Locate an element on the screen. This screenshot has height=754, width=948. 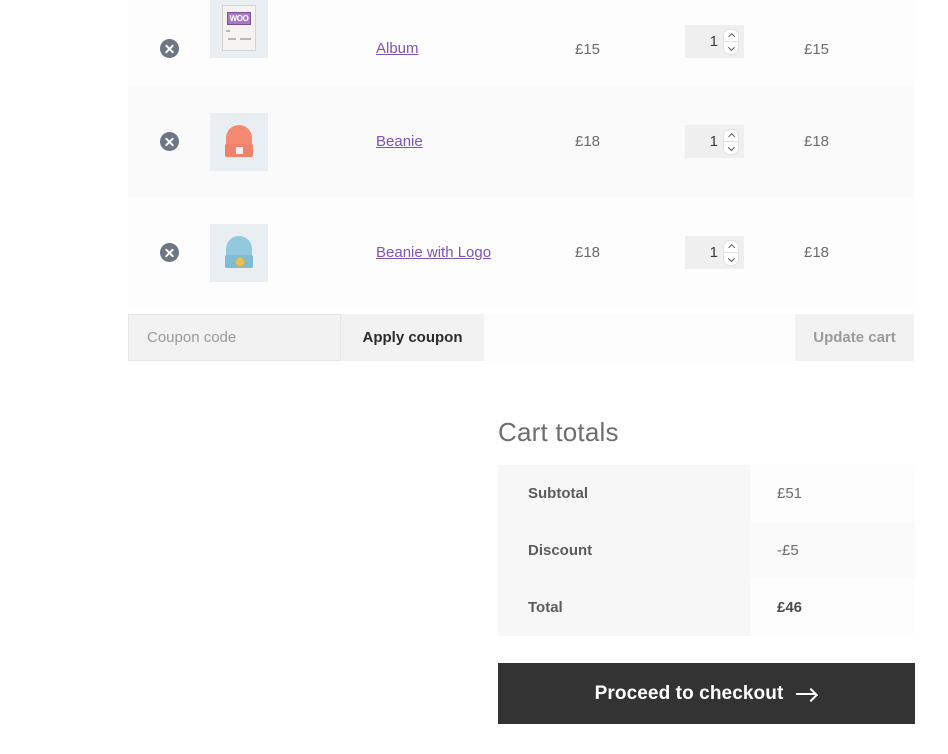
coupon-actions-row: Apply coupon Update cart is located at coordinates (521, 337).